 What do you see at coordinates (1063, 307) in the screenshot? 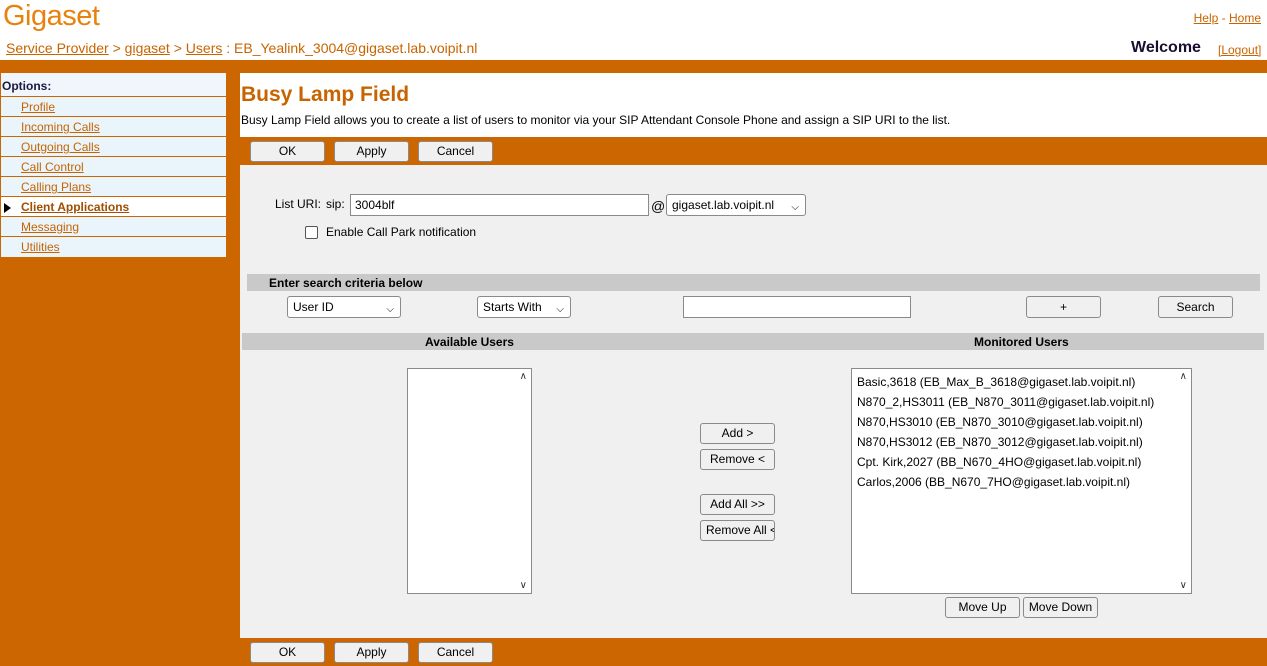
I see `add-criteria-button: +` at bounding box center [1063, 307].